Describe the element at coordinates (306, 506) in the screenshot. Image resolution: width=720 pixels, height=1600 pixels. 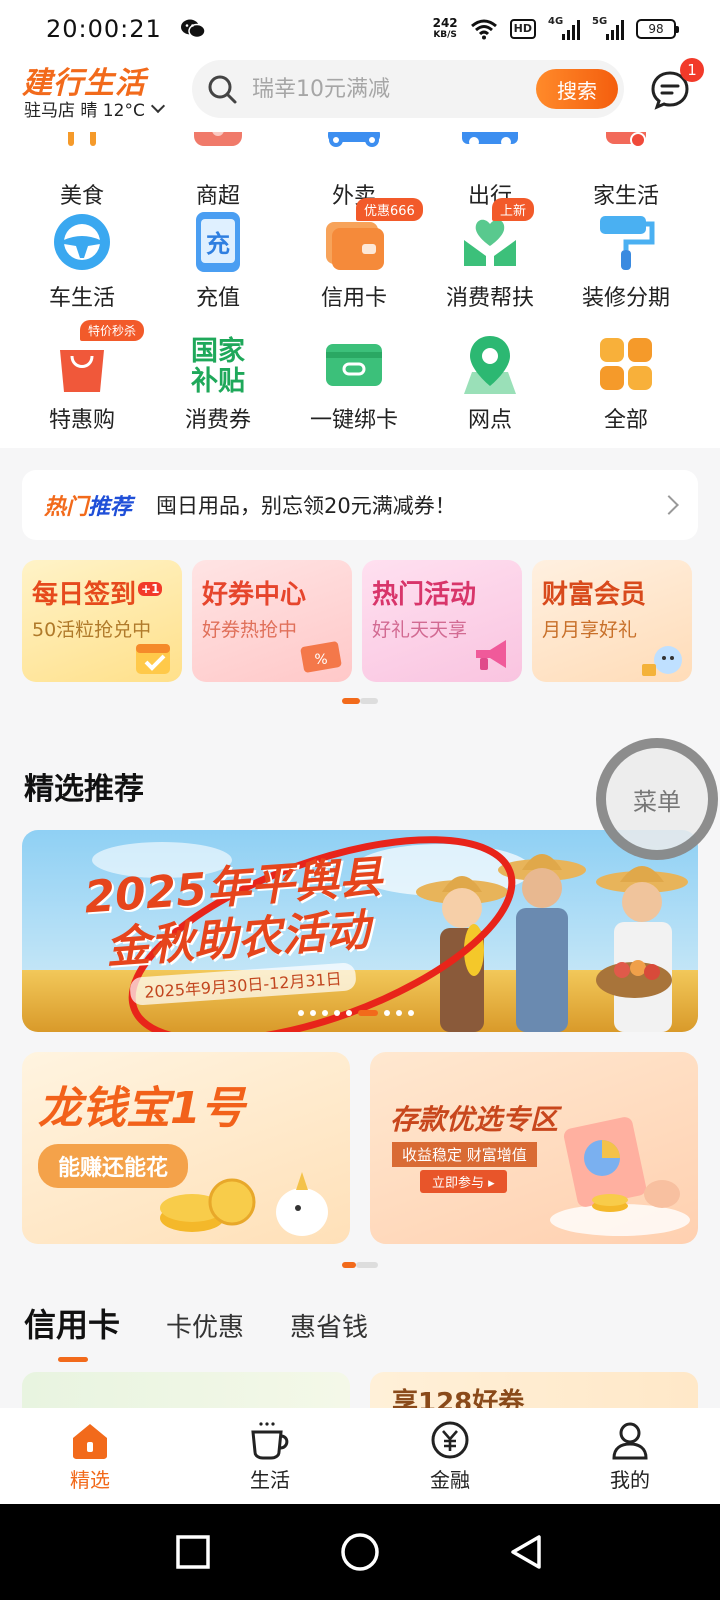
I see `hot-recommend-text: 囤日用品，别忘领20元满减券！` at that location.